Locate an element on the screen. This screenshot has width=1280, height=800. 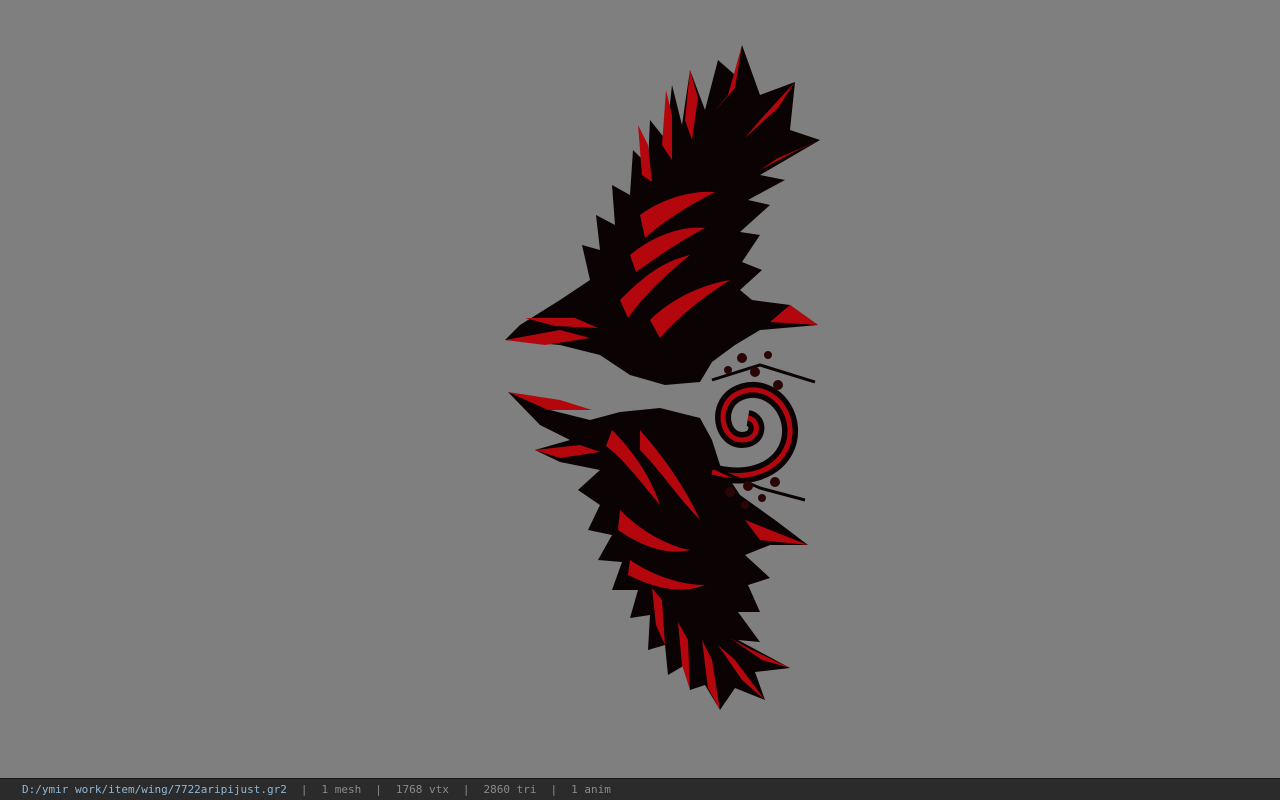
file-path: D:/ymir work/item/wing/7722aripijust.gr2 is located at coordinates (154, 789).